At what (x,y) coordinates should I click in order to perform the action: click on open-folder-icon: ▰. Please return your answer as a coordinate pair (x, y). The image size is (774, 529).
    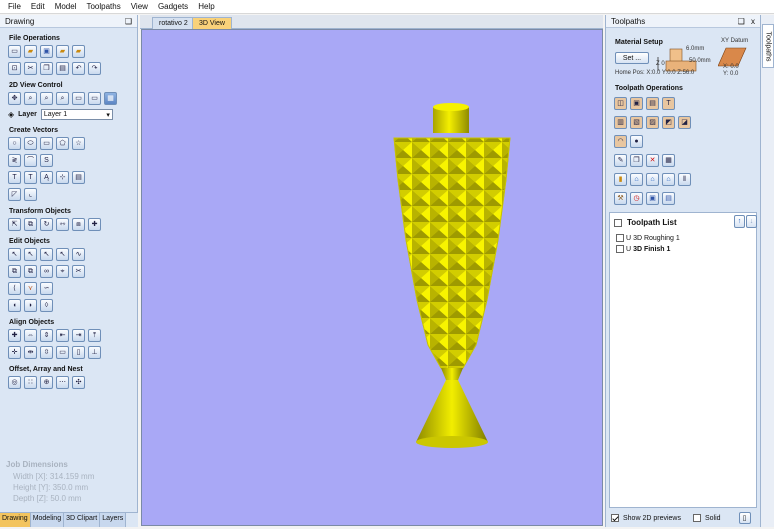
    Looking at the image, I should click on (30, 51).